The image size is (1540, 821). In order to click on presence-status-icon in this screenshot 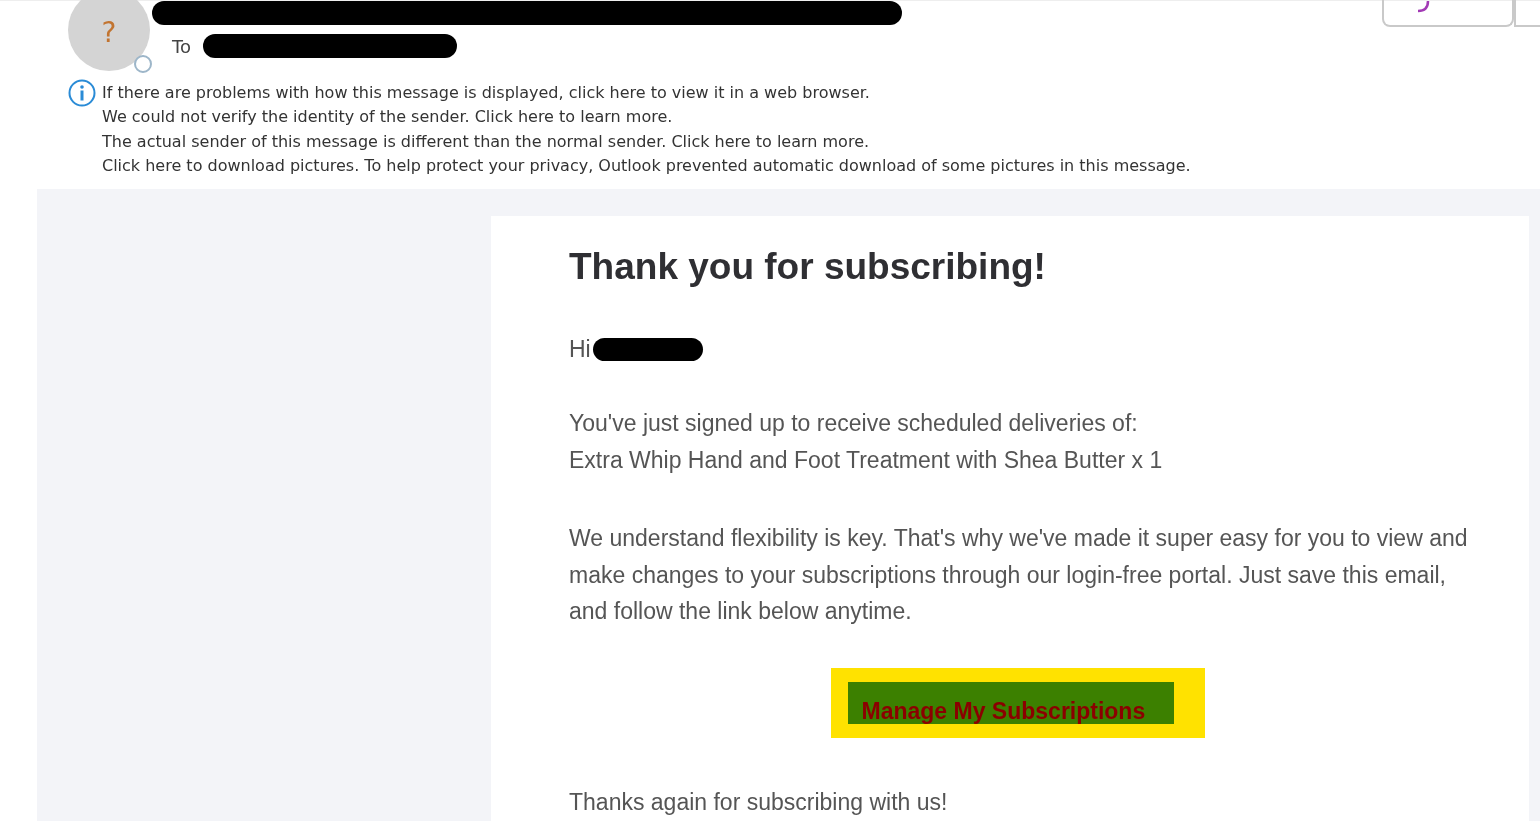, I will do `click(143, 64)`.